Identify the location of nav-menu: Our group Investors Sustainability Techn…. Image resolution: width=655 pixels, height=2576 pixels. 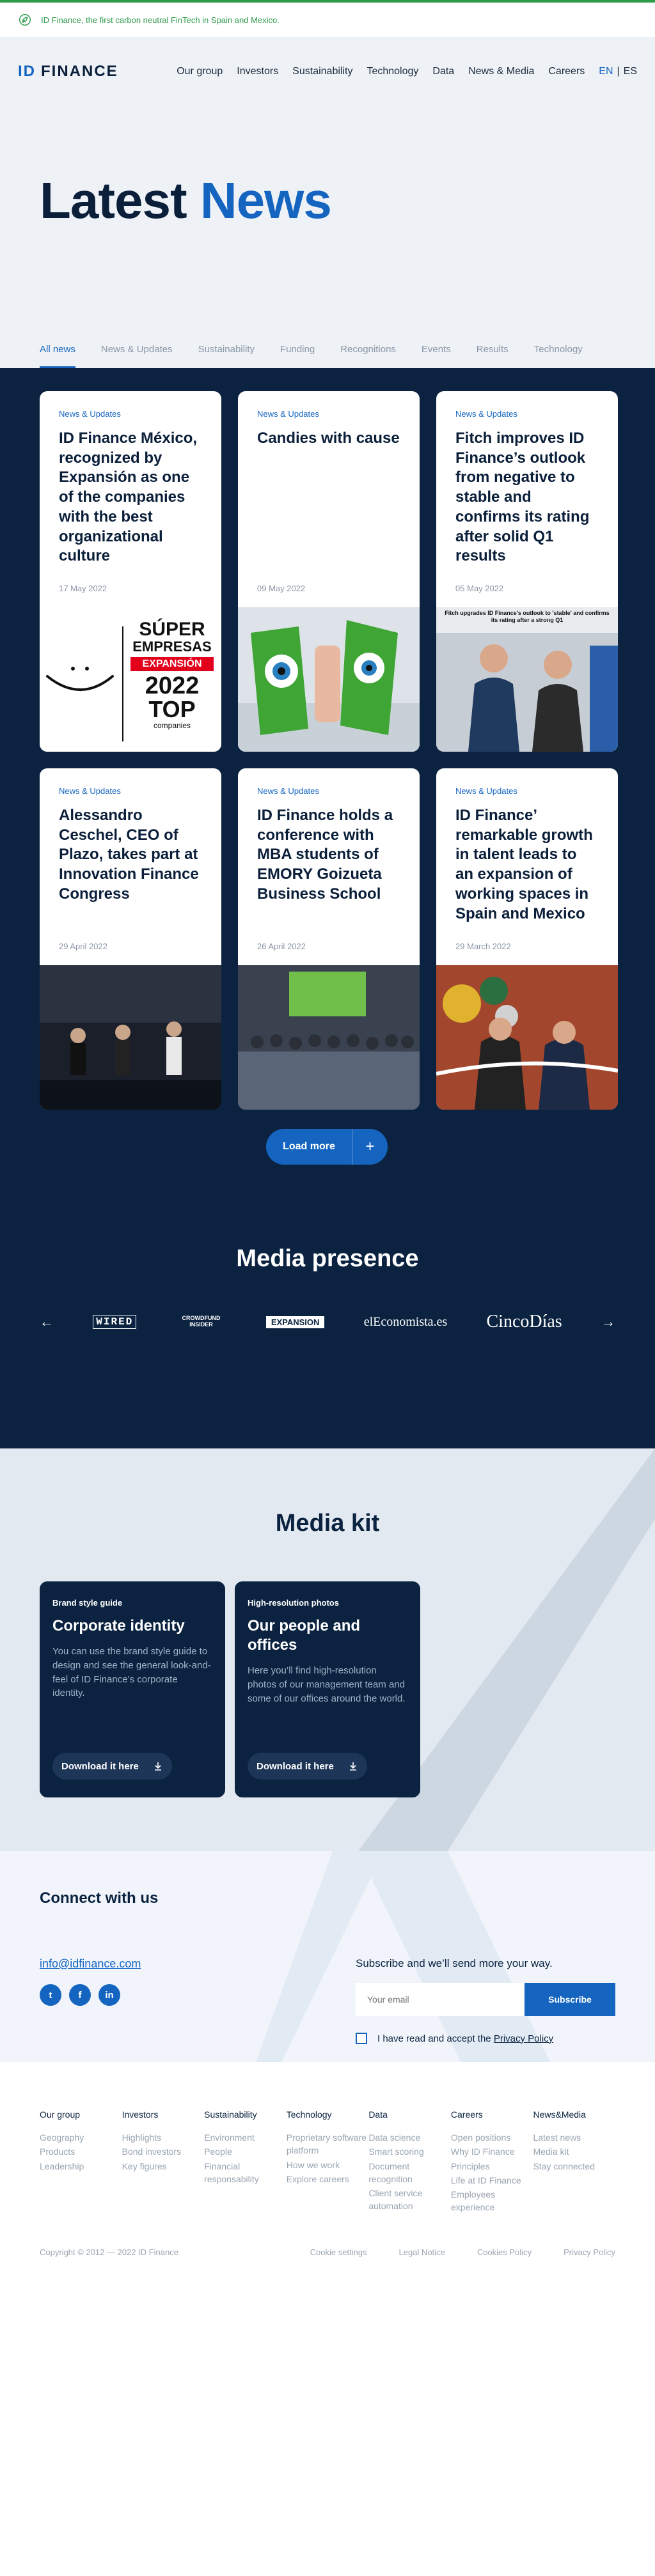
(407, 71).